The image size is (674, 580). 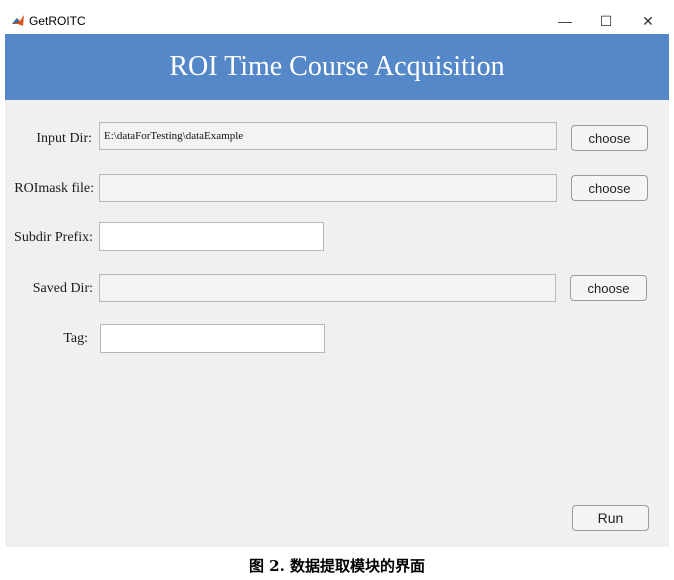 What do you see at coordinates (54, 188) in the screenshot?
I see `roimask-file-label: ROImask file:` at bounding box center [54, 188].